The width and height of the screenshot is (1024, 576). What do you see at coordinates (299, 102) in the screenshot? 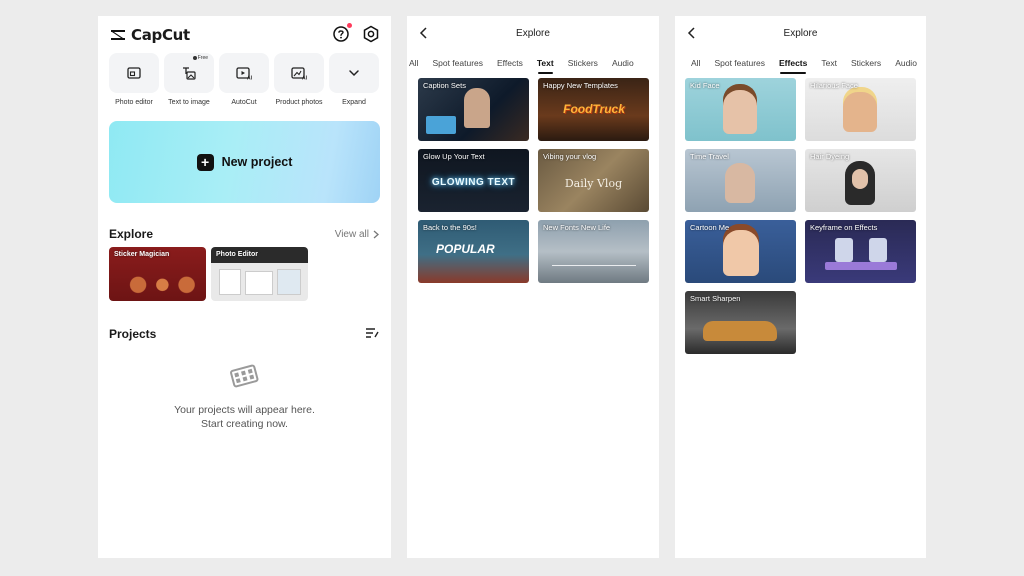
I see `tool-label: Product photos` at bounding box center [299, 102].